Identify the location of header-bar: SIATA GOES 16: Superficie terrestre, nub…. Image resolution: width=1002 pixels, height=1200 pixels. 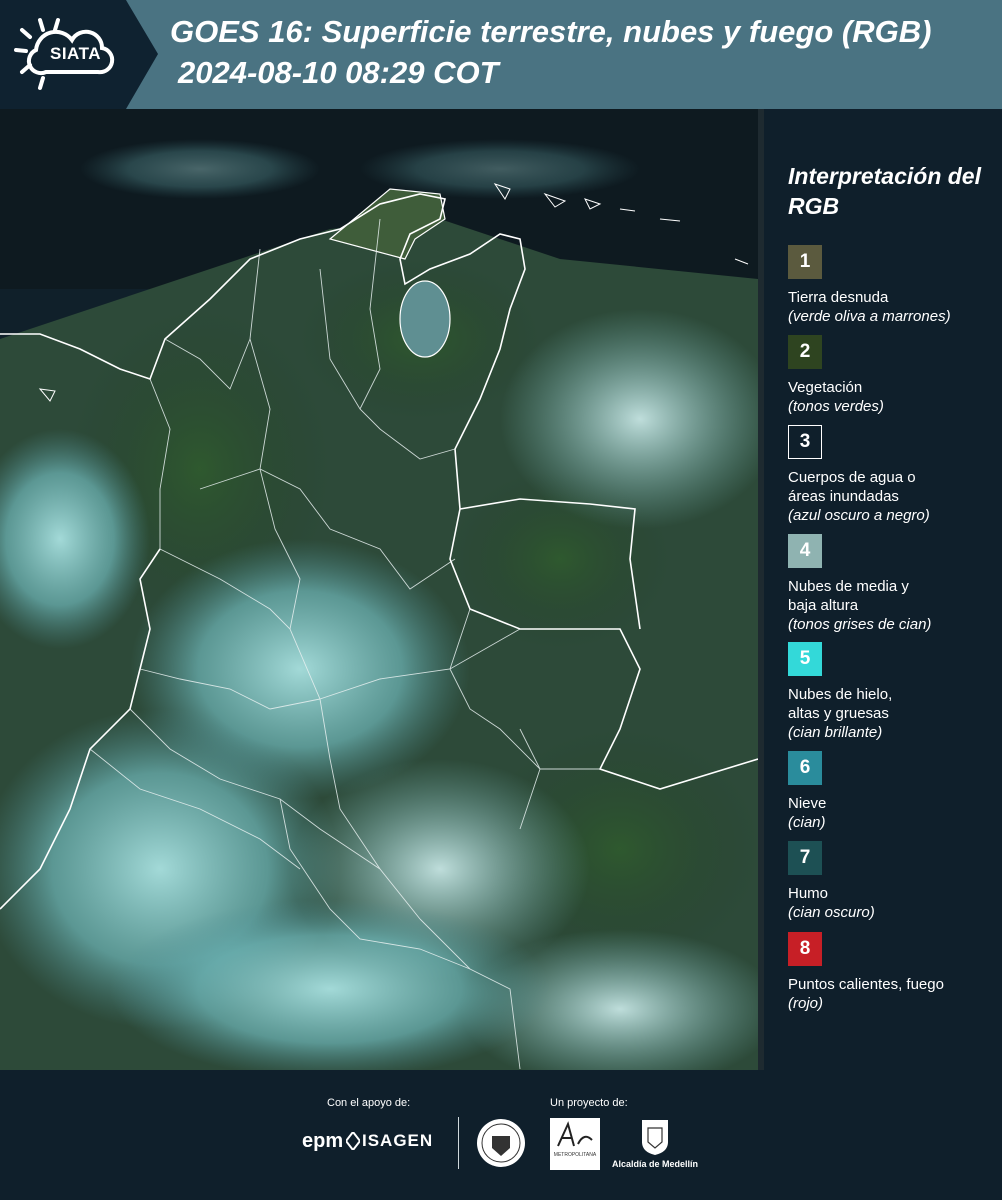
(501, 54).